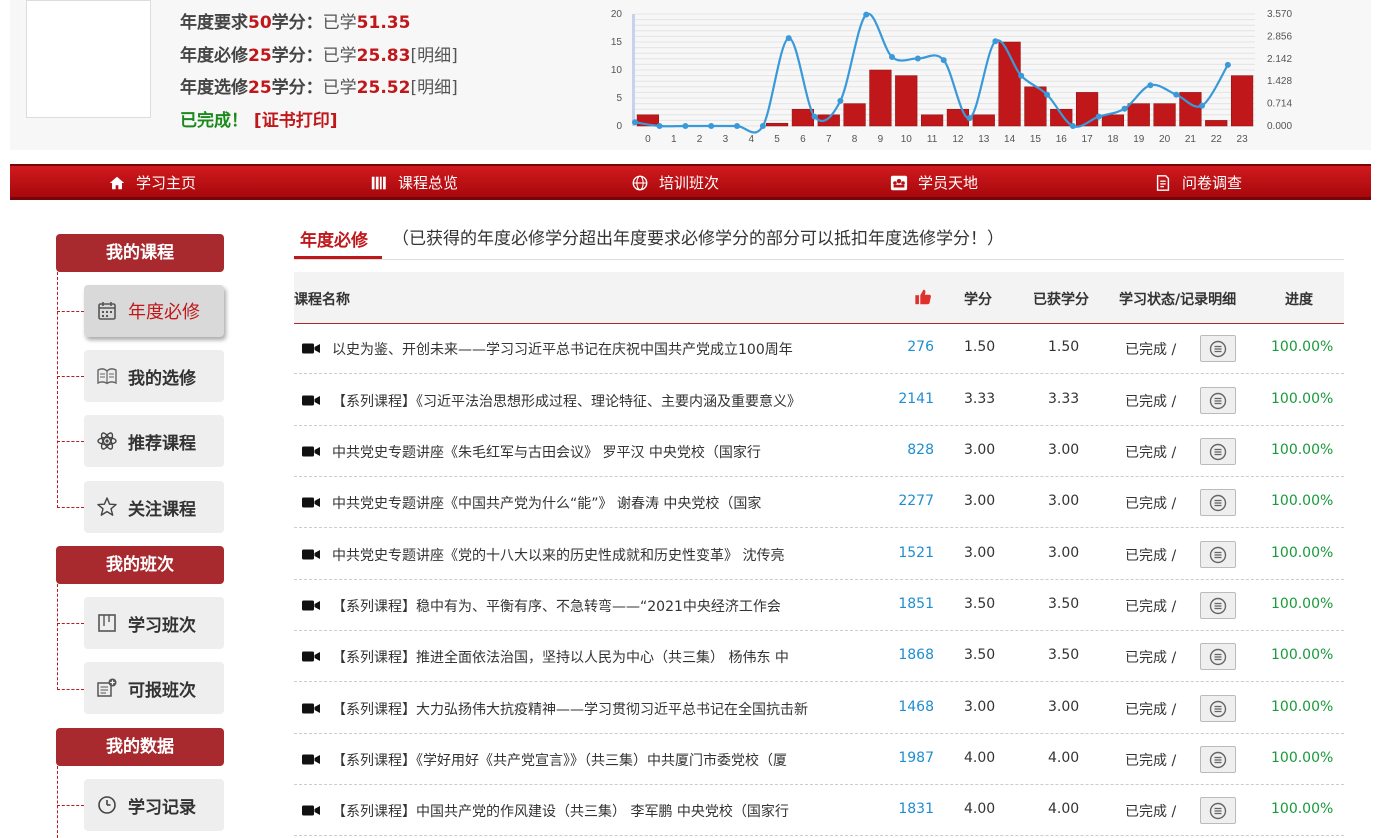 The width and height of the screenshot is (1381, 838). I want to click on x-tick-label: 22, so click(1217, 139).